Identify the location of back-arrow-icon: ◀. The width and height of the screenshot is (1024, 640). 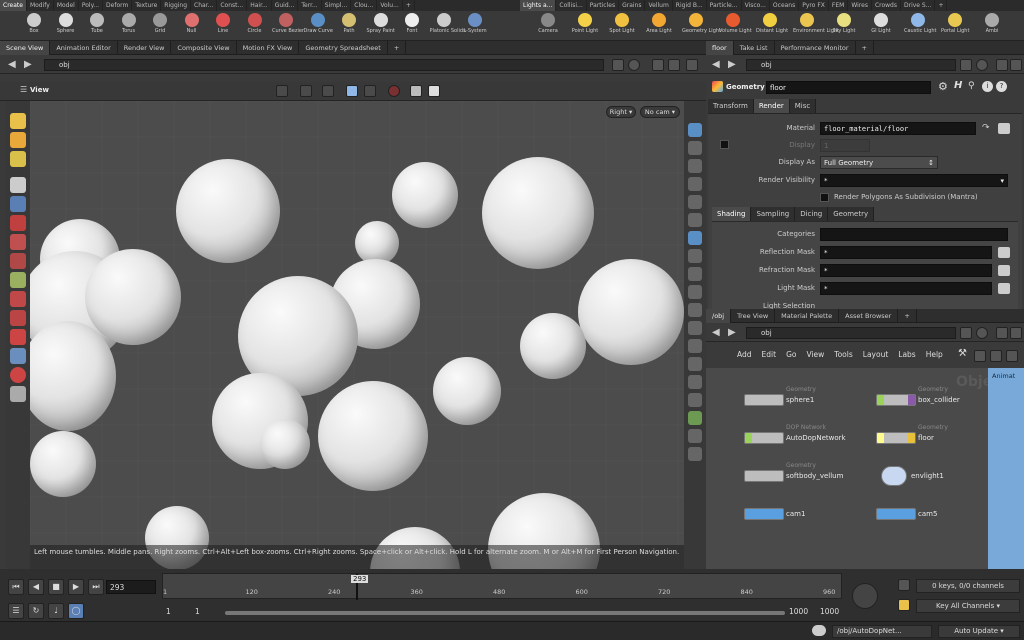
(12, 64).